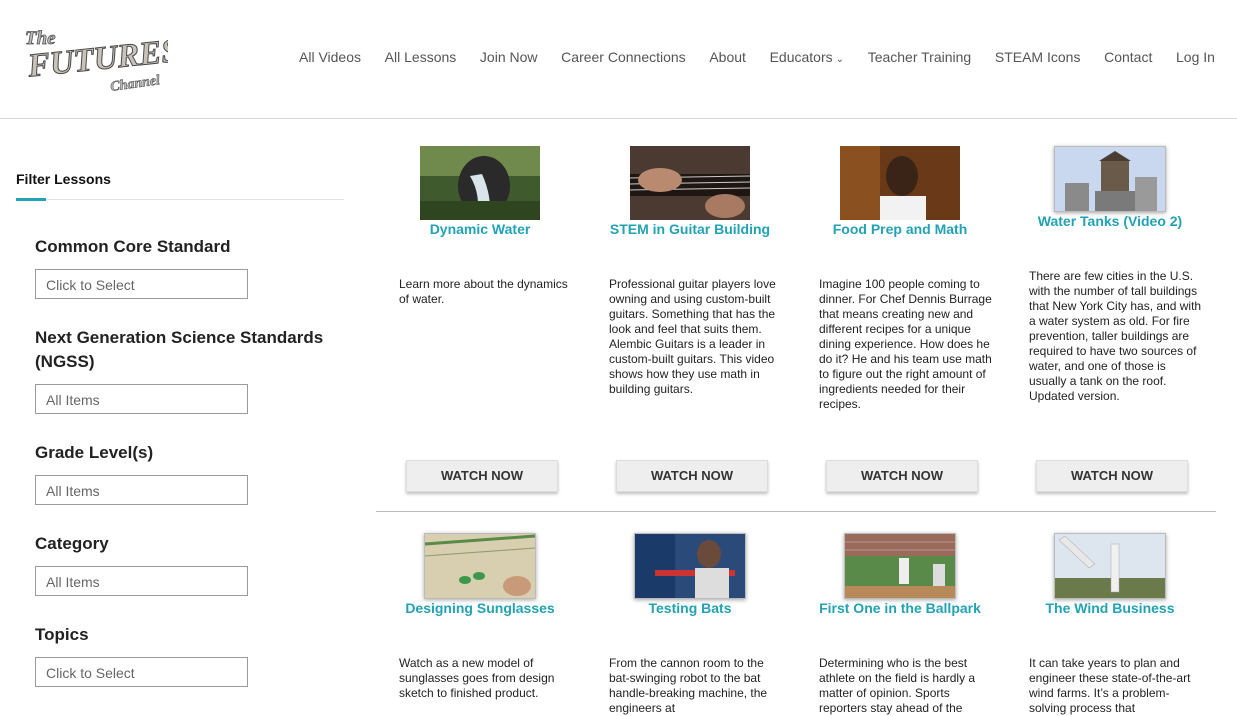  What do you see at coordinates (480, 608) in the screenshot?
I see `lesson-title-link: Designing Sunglasses` at bounding box center [480, 608].